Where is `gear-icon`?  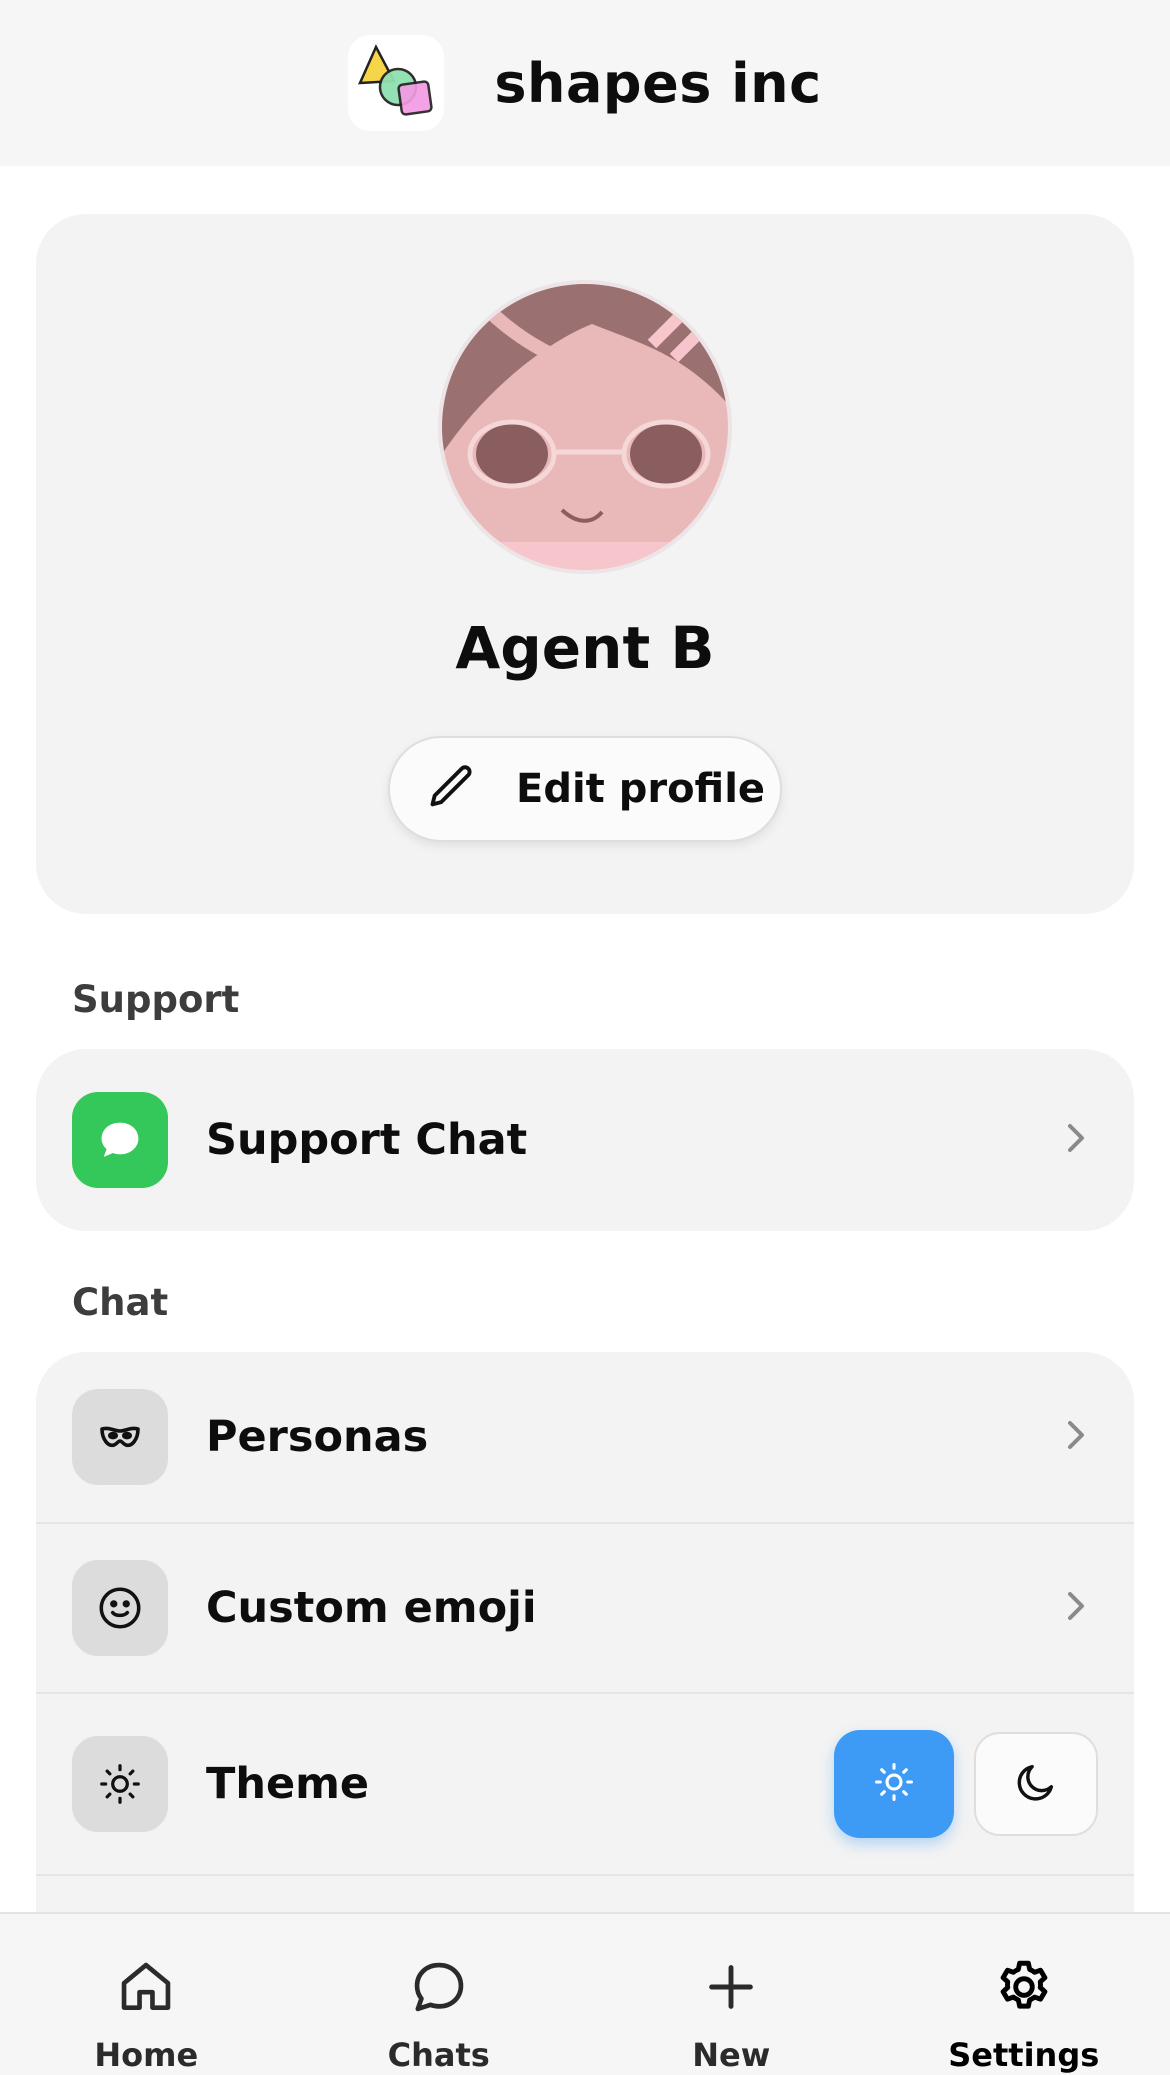
gear-icon is located at coordinates (1024, 1989).